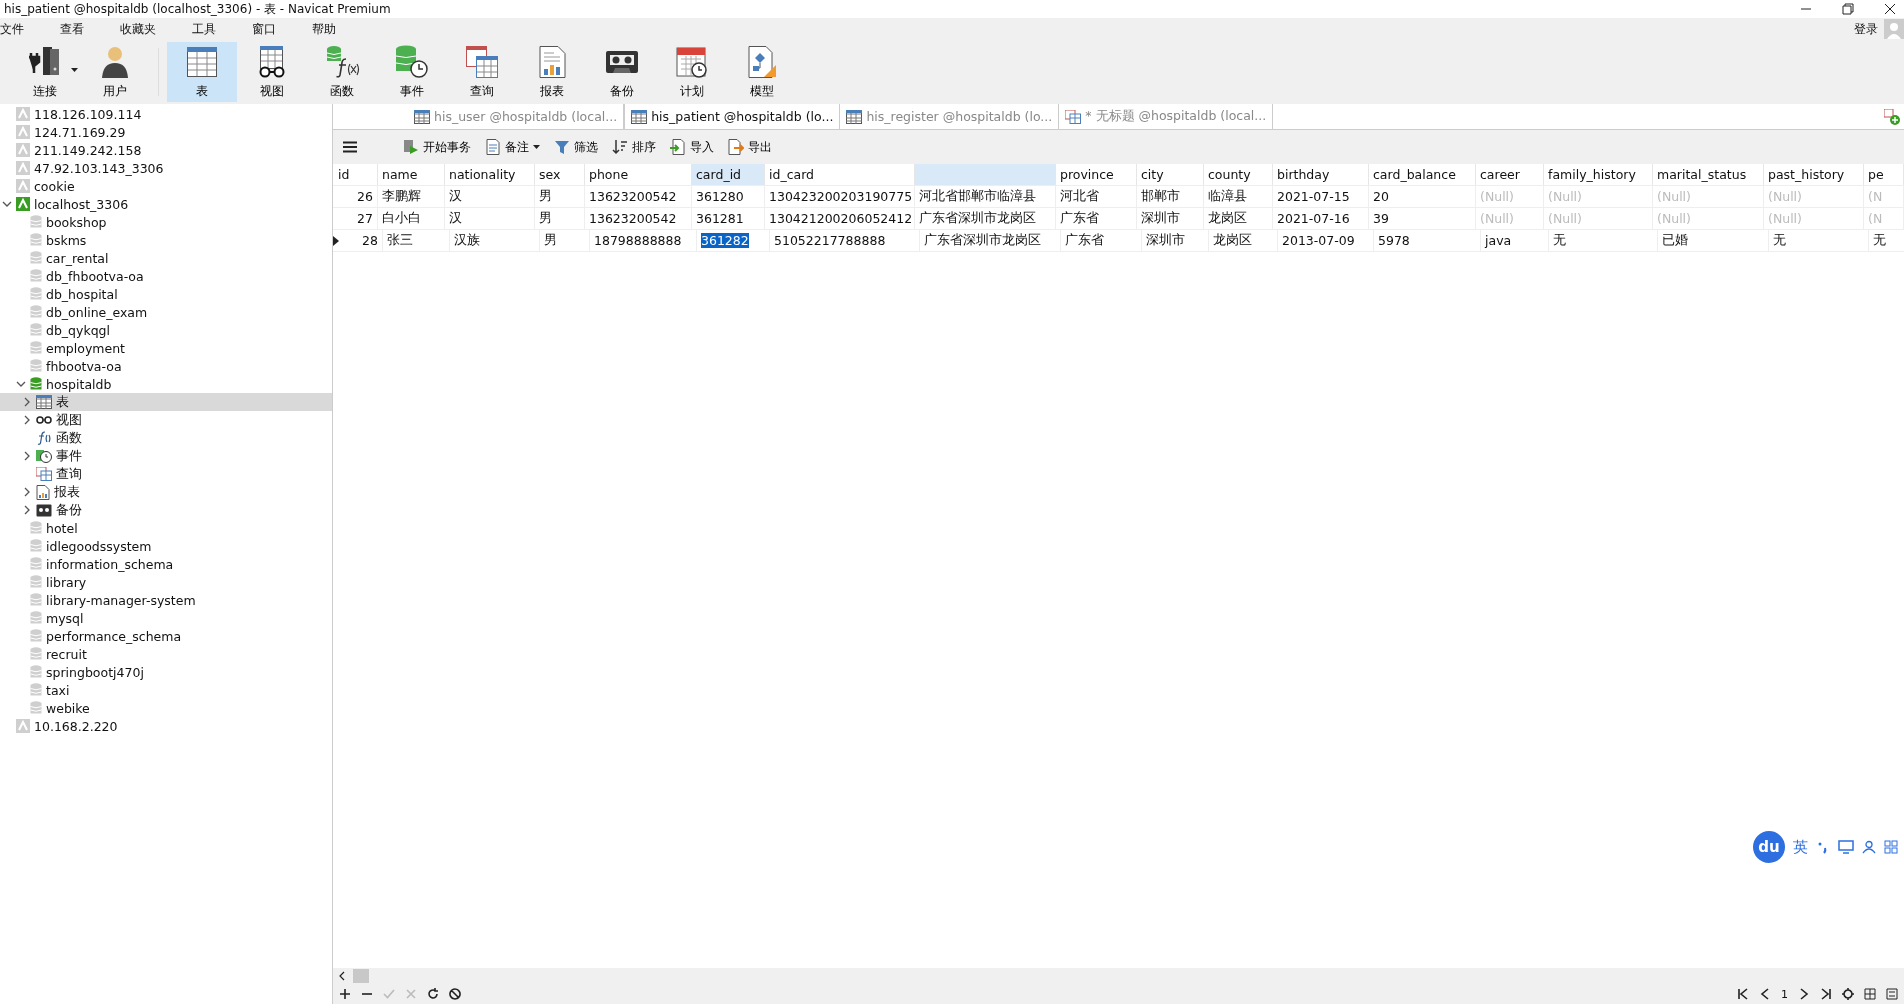  I want to click on tree-item: 47.92.103.143_3306, so click(166, 168).